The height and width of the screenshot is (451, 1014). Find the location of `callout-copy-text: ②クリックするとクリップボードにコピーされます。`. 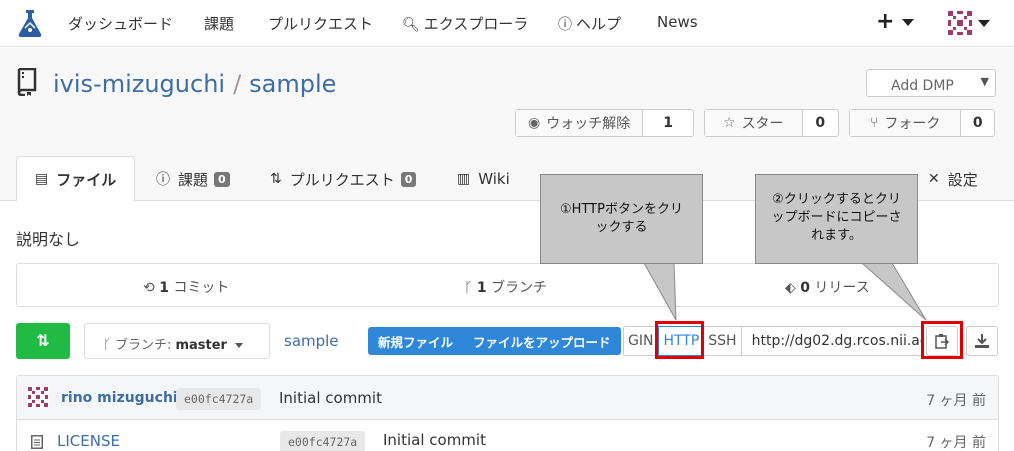

callout-copy-text: ②クリックするとクリップボードにコピーされます。 is located at coordinates (836, 217).